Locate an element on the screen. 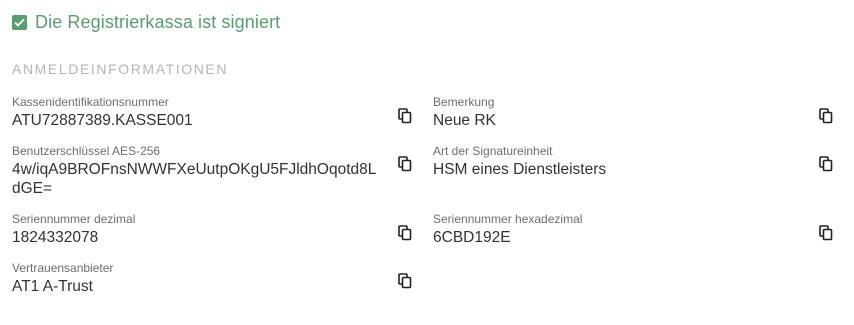  field-seriennummer-hexadezimal: Seriennummer hexadezimal 6CBD192E is located at coordinates (618, 229).